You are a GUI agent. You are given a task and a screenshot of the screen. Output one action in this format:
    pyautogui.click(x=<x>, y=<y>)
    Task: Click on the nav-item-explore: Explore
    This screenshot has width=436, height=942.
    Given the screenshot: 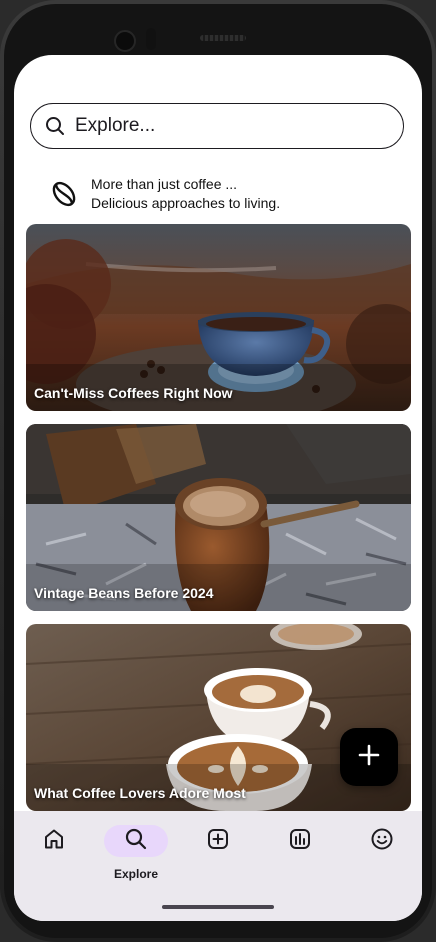 What is the action you would take?
    pyautogui.click(x=136, y=855)
    